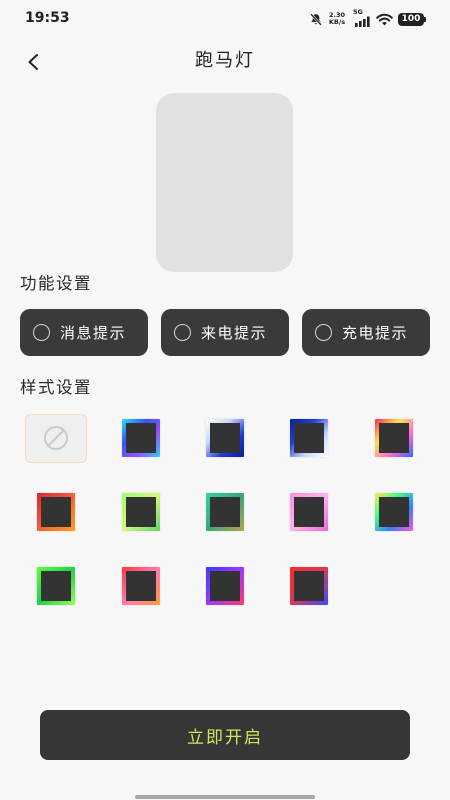 The height and width of the screenshot is (800, 450). I want to click on status-icons: 2.30 KB/s 5G 100, so click(368, 18).